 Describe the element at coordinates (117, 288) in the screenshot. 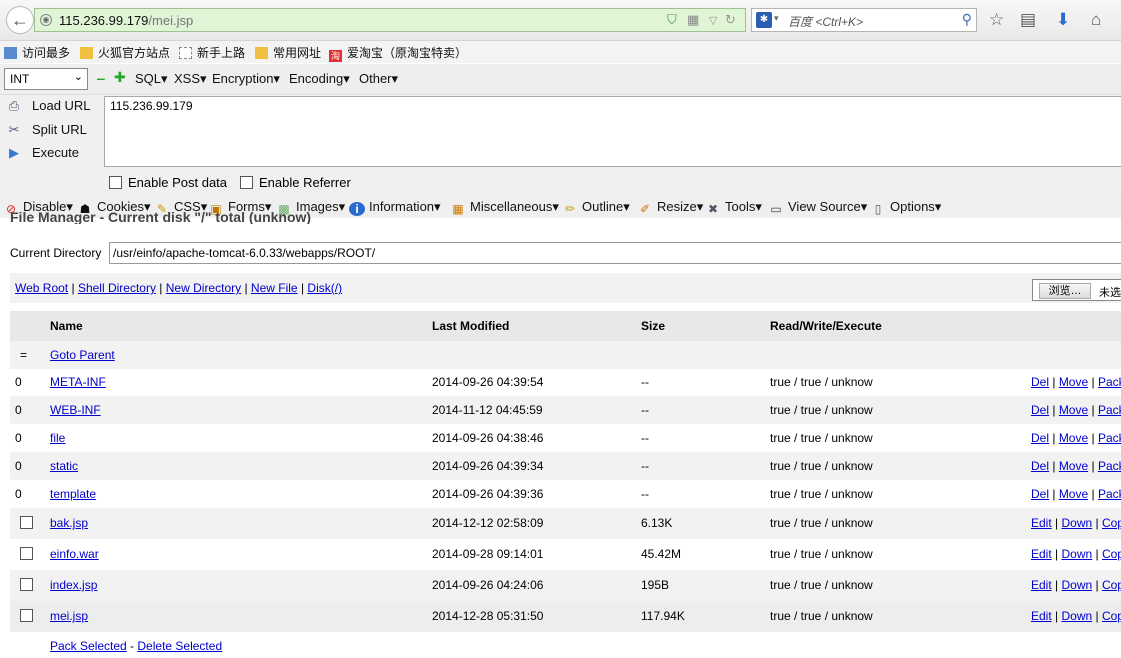

I see `shell-directory-link: Shell Directory` at that location.